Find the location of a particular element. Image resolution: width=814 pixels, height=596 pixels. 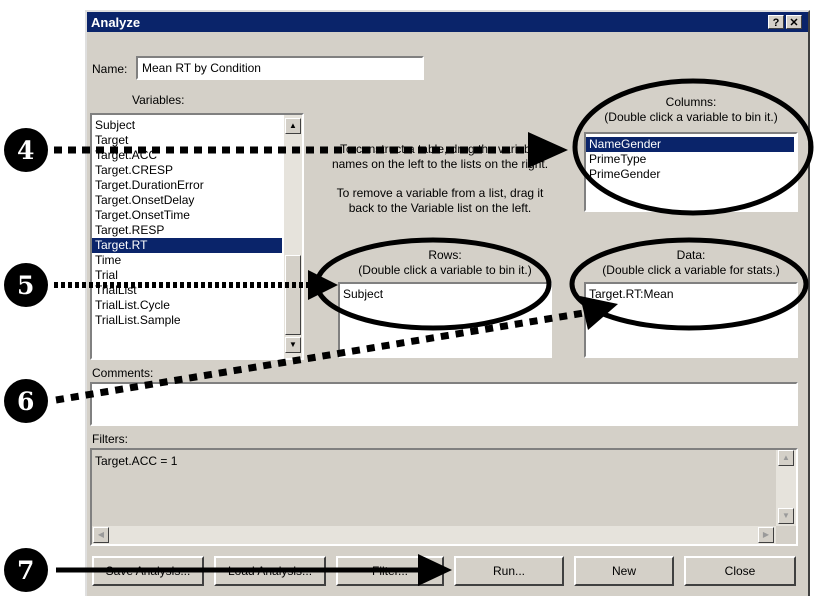

callout-4: 4 is located at coordinates (26, 150).